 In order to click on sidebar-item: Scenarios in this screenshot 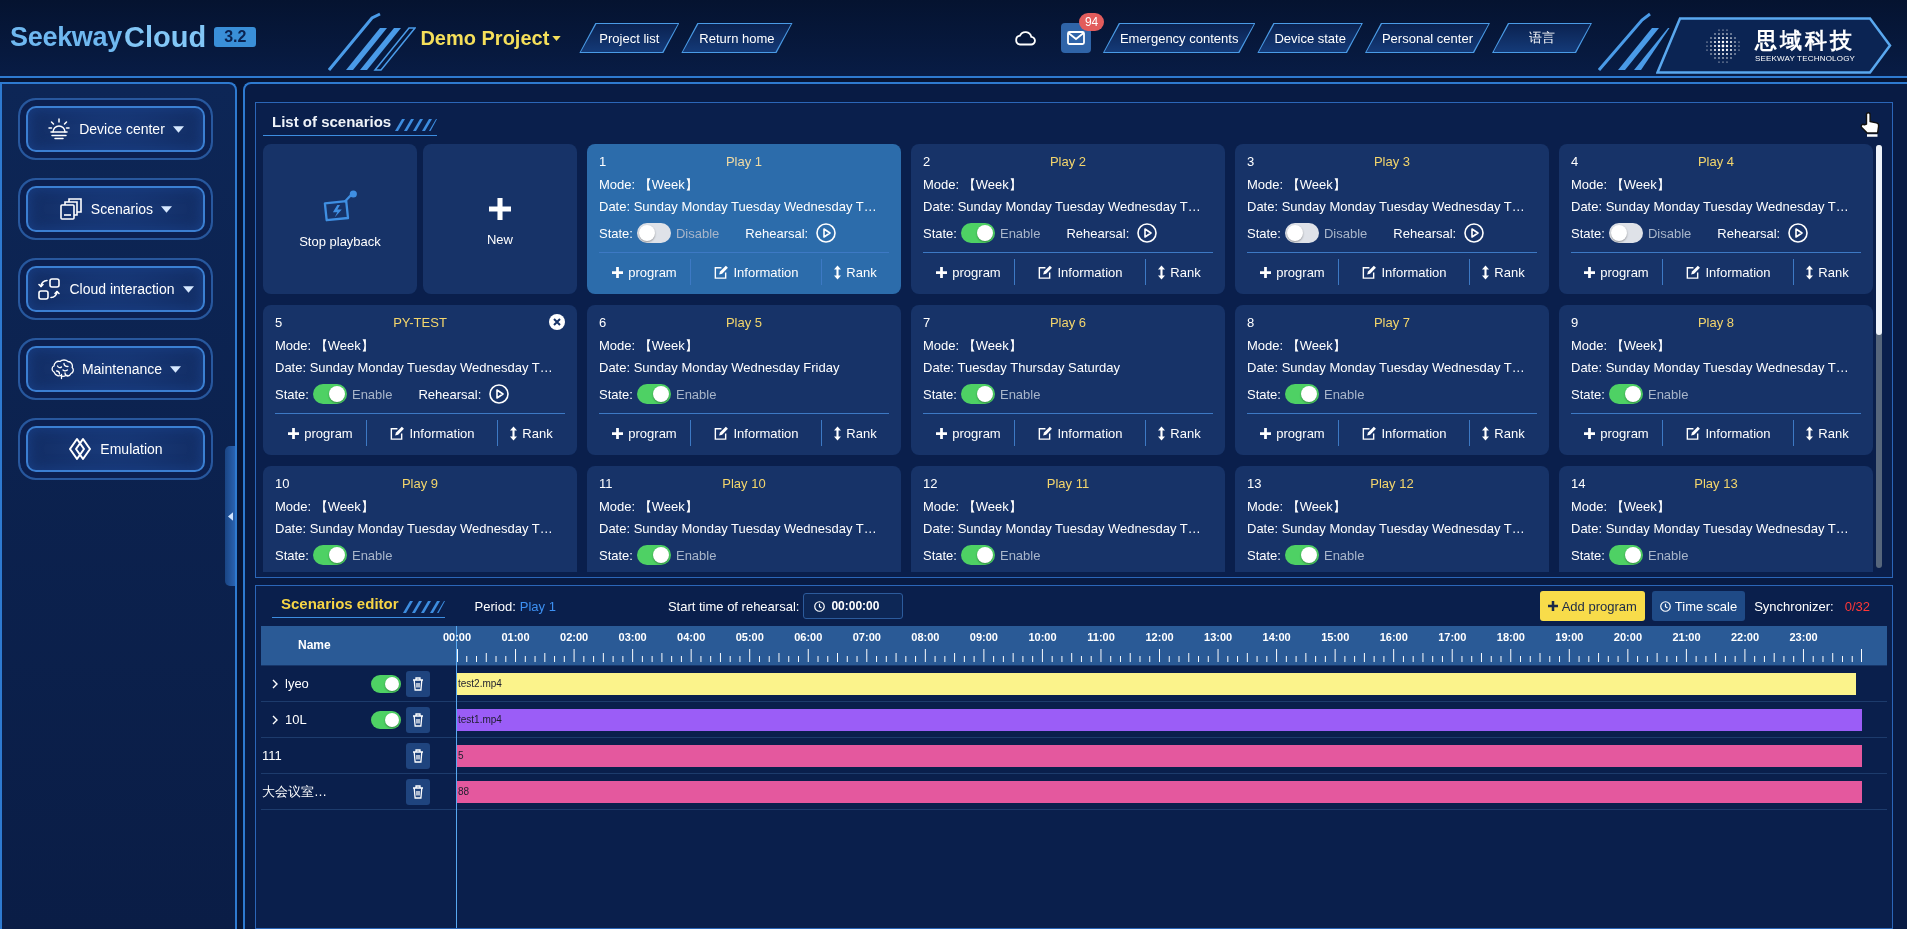, I will do `click(115, 209)`.